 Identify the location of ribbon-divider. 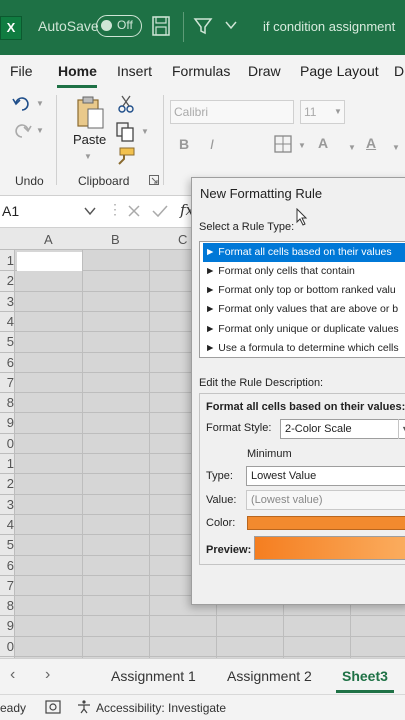
(163, 140).